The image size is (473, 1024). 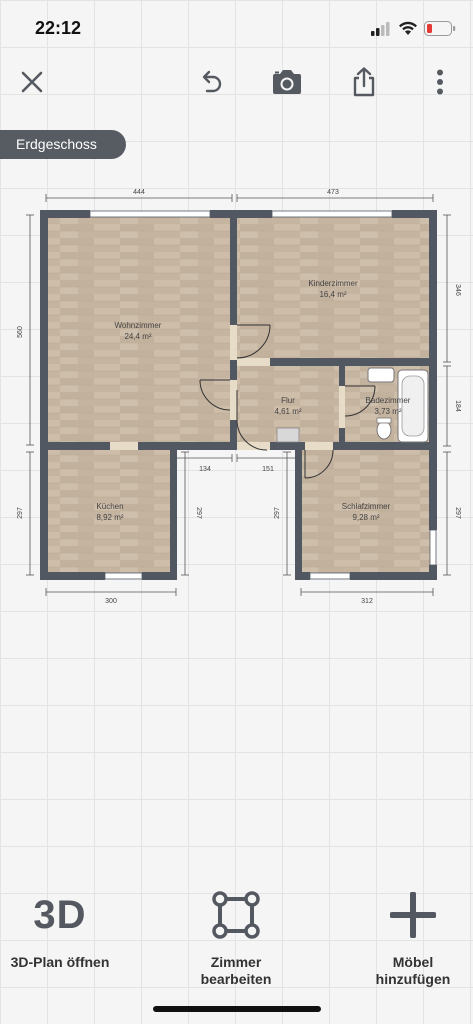 What do you see at coordinates (205, 469) in the screenshot?
I see `dim-gap-left: 134` at bounding box center [205, 469].